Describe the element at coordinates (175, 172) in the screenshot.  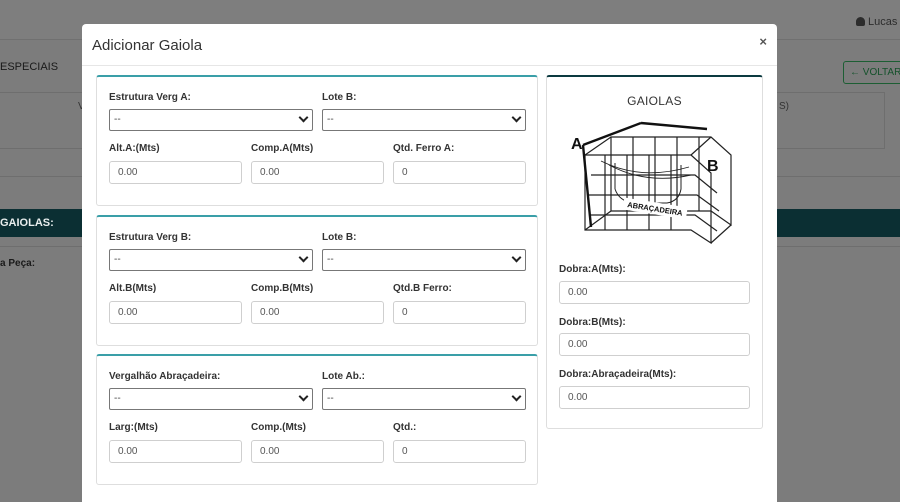
I see `alt-a-input: 0.00` at that location.